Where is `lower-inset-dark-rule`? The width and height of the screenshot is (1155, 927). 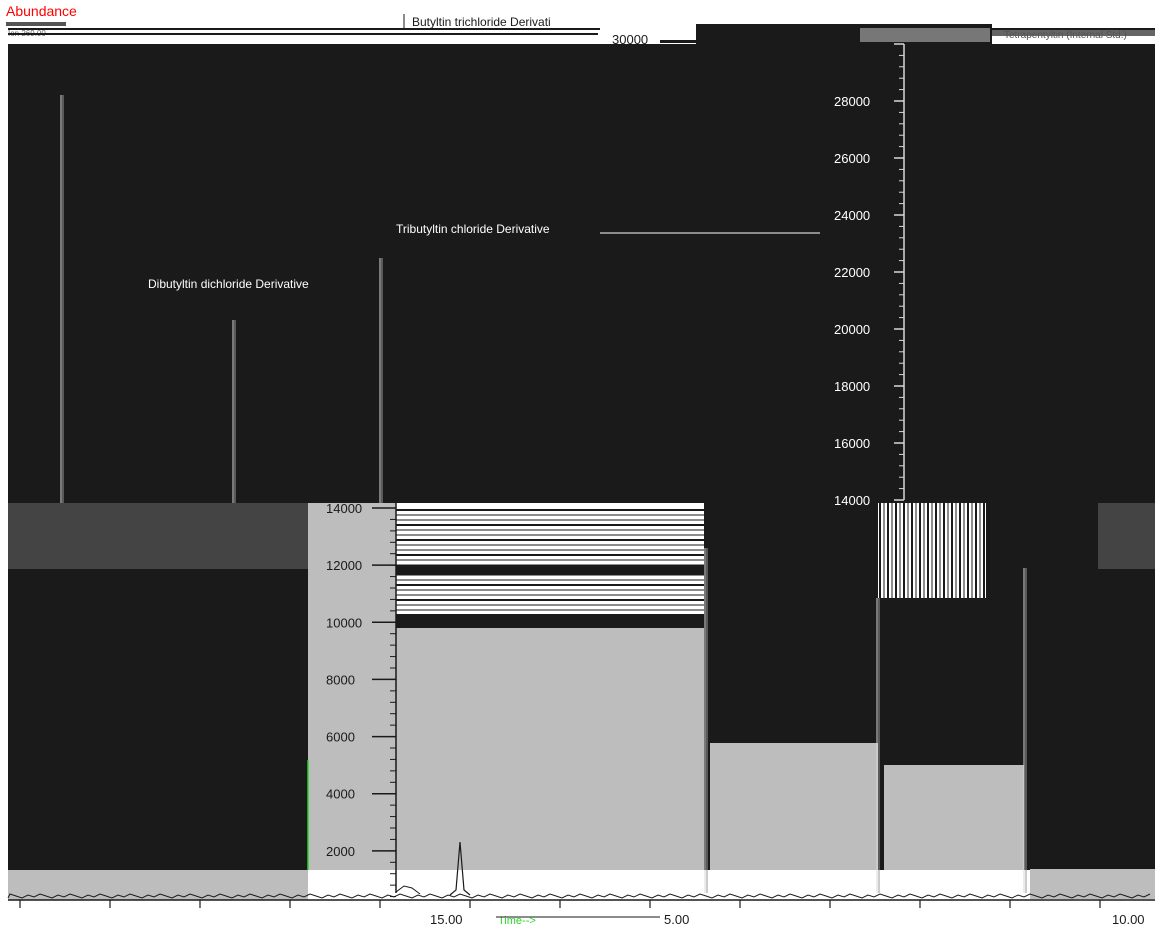 lower-inset-dark-rule is located at coordinates (550, 621).